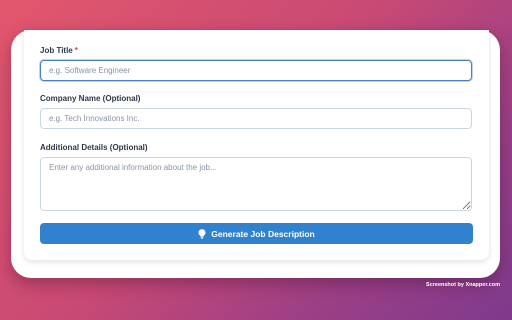 The height and width of the screenshot is (320, 512). I want to click on job-title-label: Job Title *, so click(59, 51).